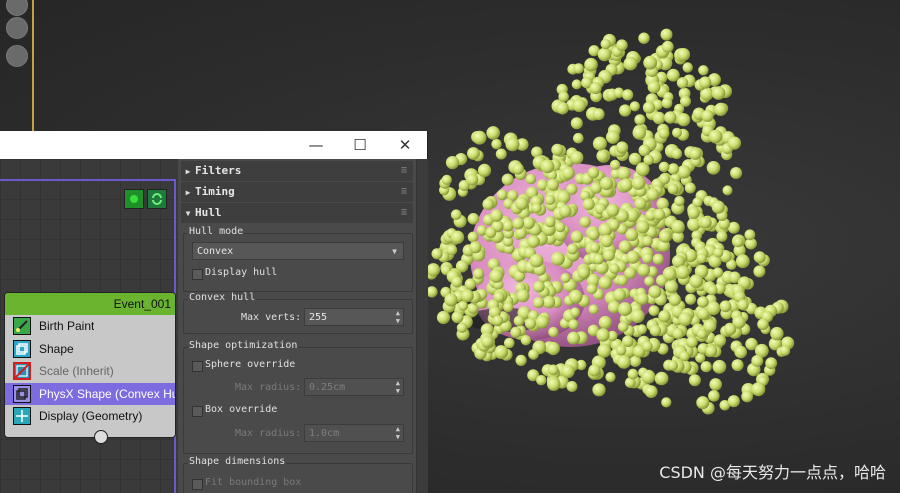  Describe the element at coordinates (354, 433) in the screenshot. I see `box-max-radius-spinner: 1.0cm ▲ ▼` at that location.